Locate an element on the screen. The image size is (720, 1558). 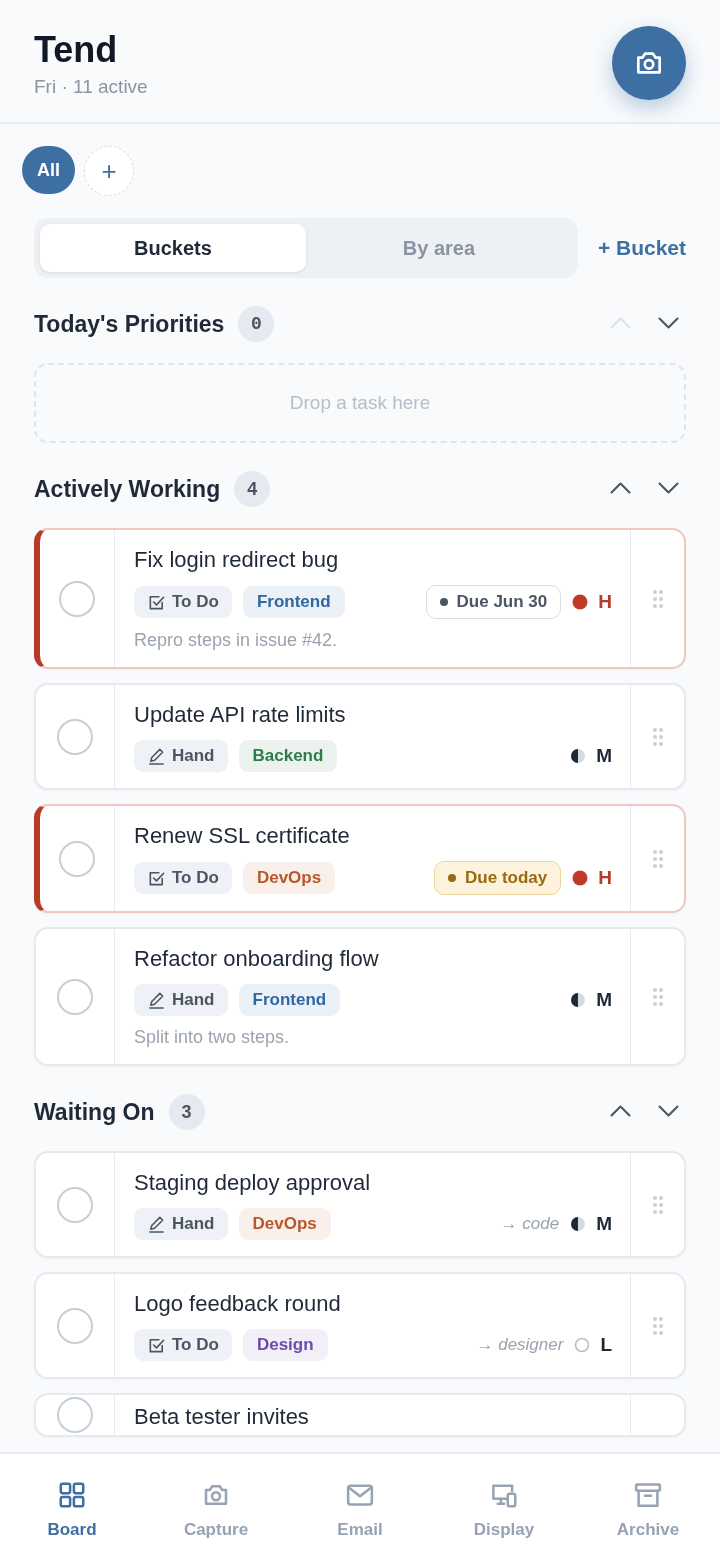
delegate-label: → designer is located at coordinates (520, 1345).